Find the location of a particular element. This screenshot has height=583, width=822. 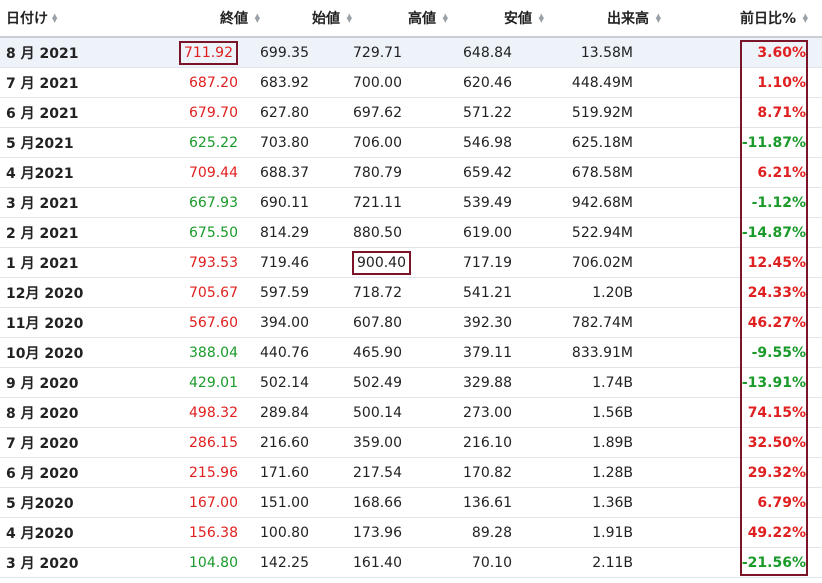

cell-open: 719.46 is located at coordinates (306, 263).